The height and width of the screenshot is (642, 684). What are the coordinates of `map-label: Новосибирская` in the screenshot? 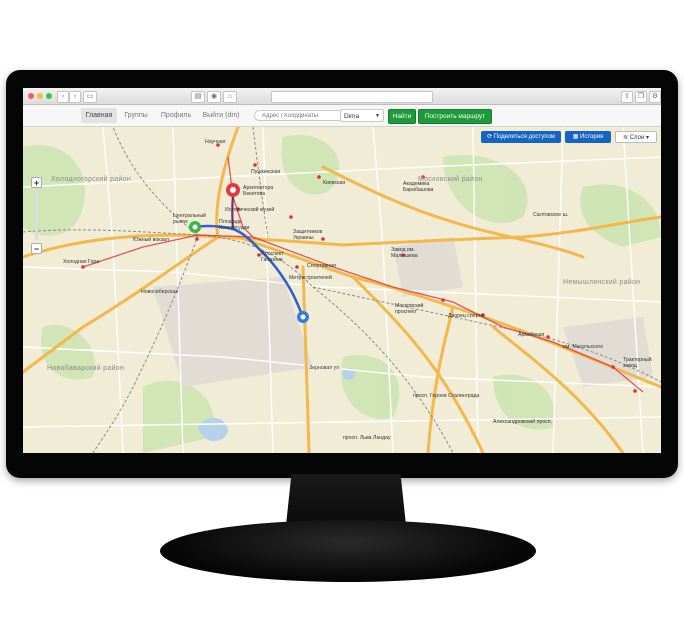 It's located at (160, 292).